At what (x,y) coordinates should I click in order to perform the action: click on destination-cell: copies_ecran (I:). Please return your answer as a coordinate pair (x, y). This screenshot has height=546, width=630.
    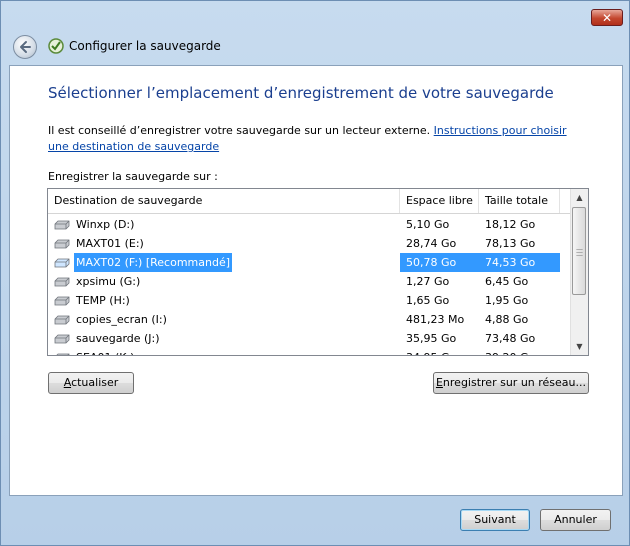
    Looking at the image, I should click on (224, 319).